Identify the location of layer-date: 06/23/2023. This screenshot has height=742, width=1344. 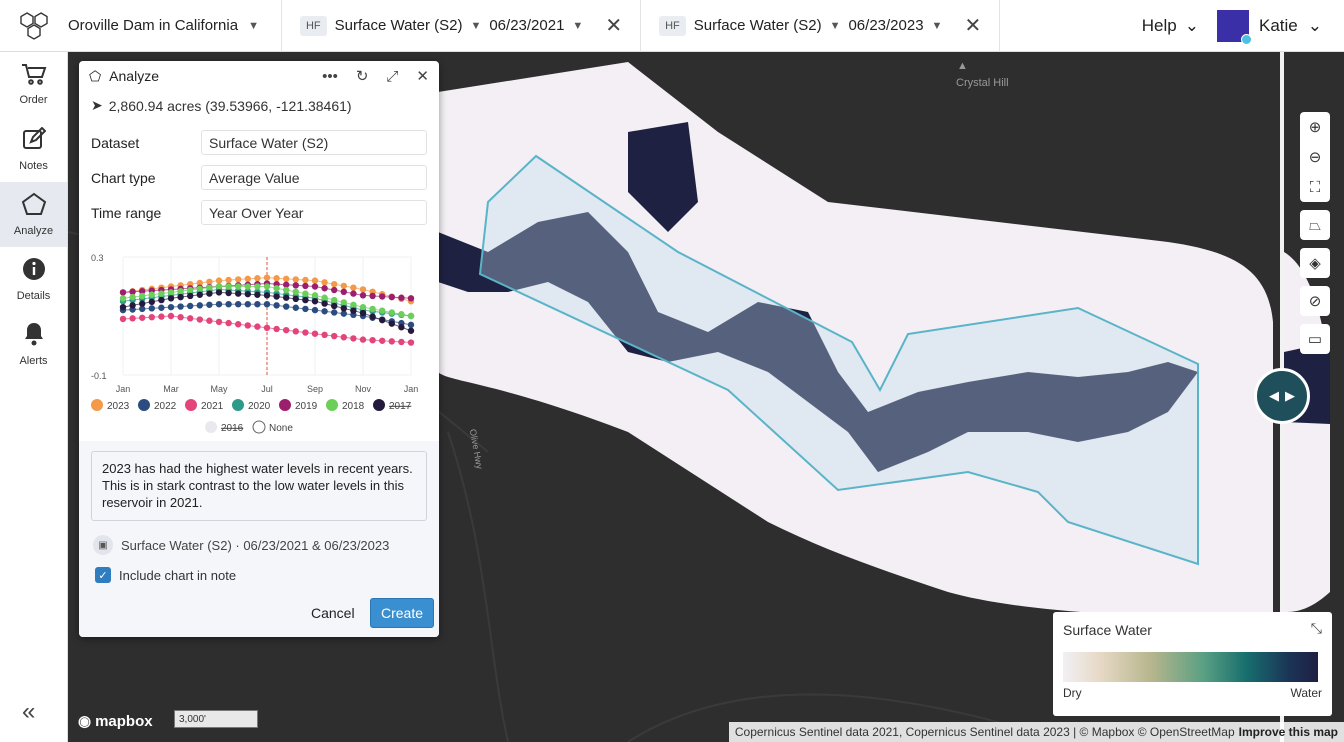
(885, 25).